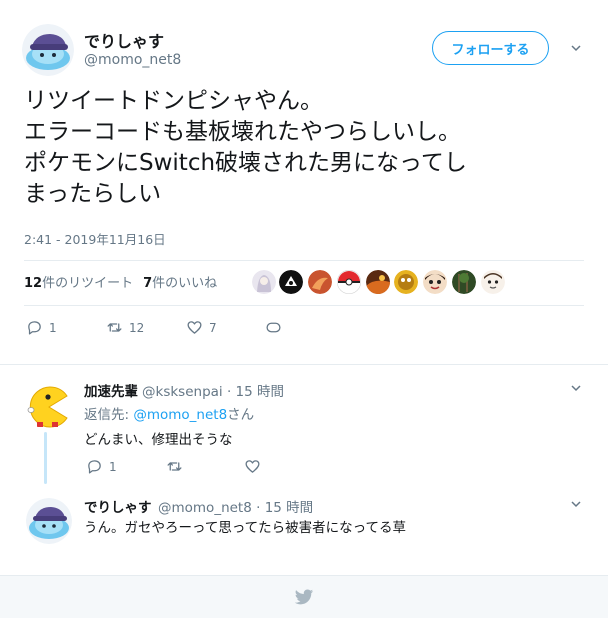  I want to click on retweets-stat: 12件のリツイート, so click(78, 281).